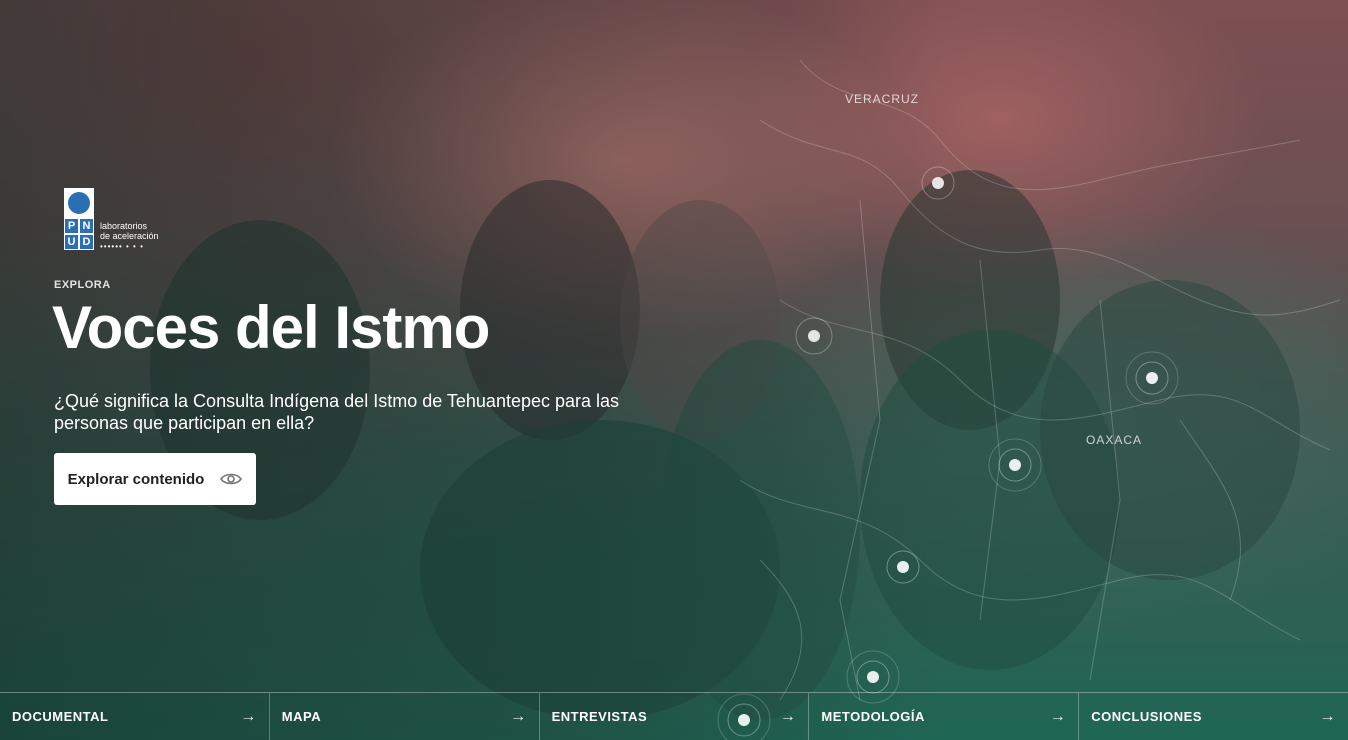 The width and height of the screenshot is (1348, 740). What do you see at coordinates (86, 242) in the screenshot?
I see `logo-letter: D` at bounding box center [86, 242].